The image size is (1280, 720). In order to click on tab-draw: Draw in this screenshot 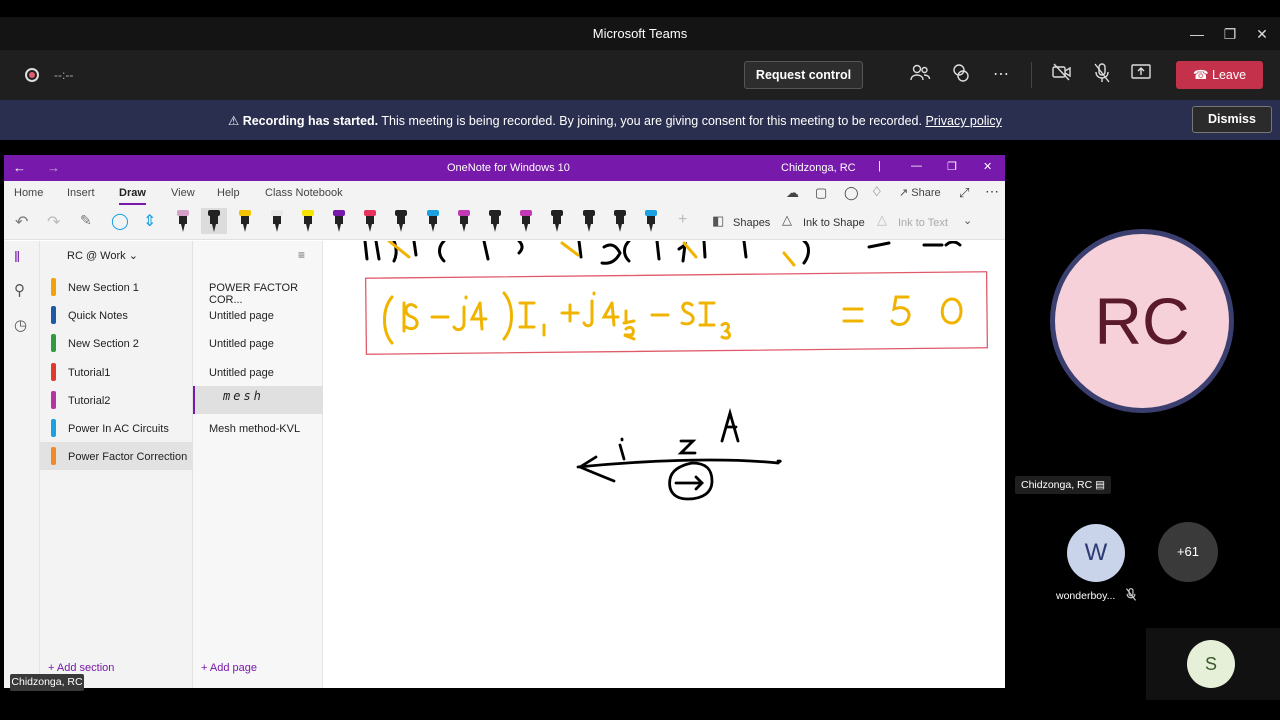, I will do `click(132, 196)`.